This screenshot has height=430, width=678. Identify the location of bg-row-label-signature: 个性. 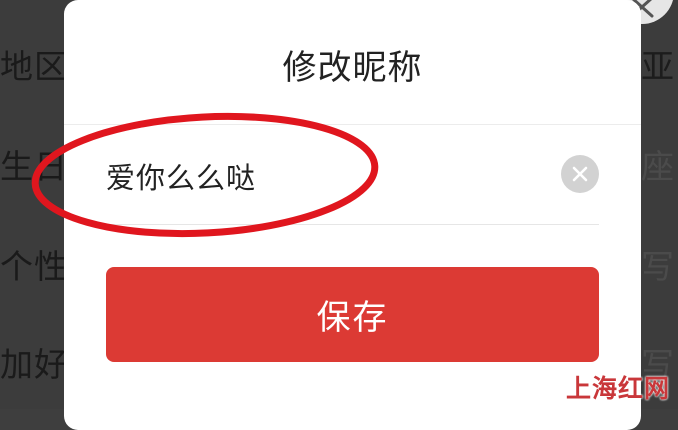
(34, 266).